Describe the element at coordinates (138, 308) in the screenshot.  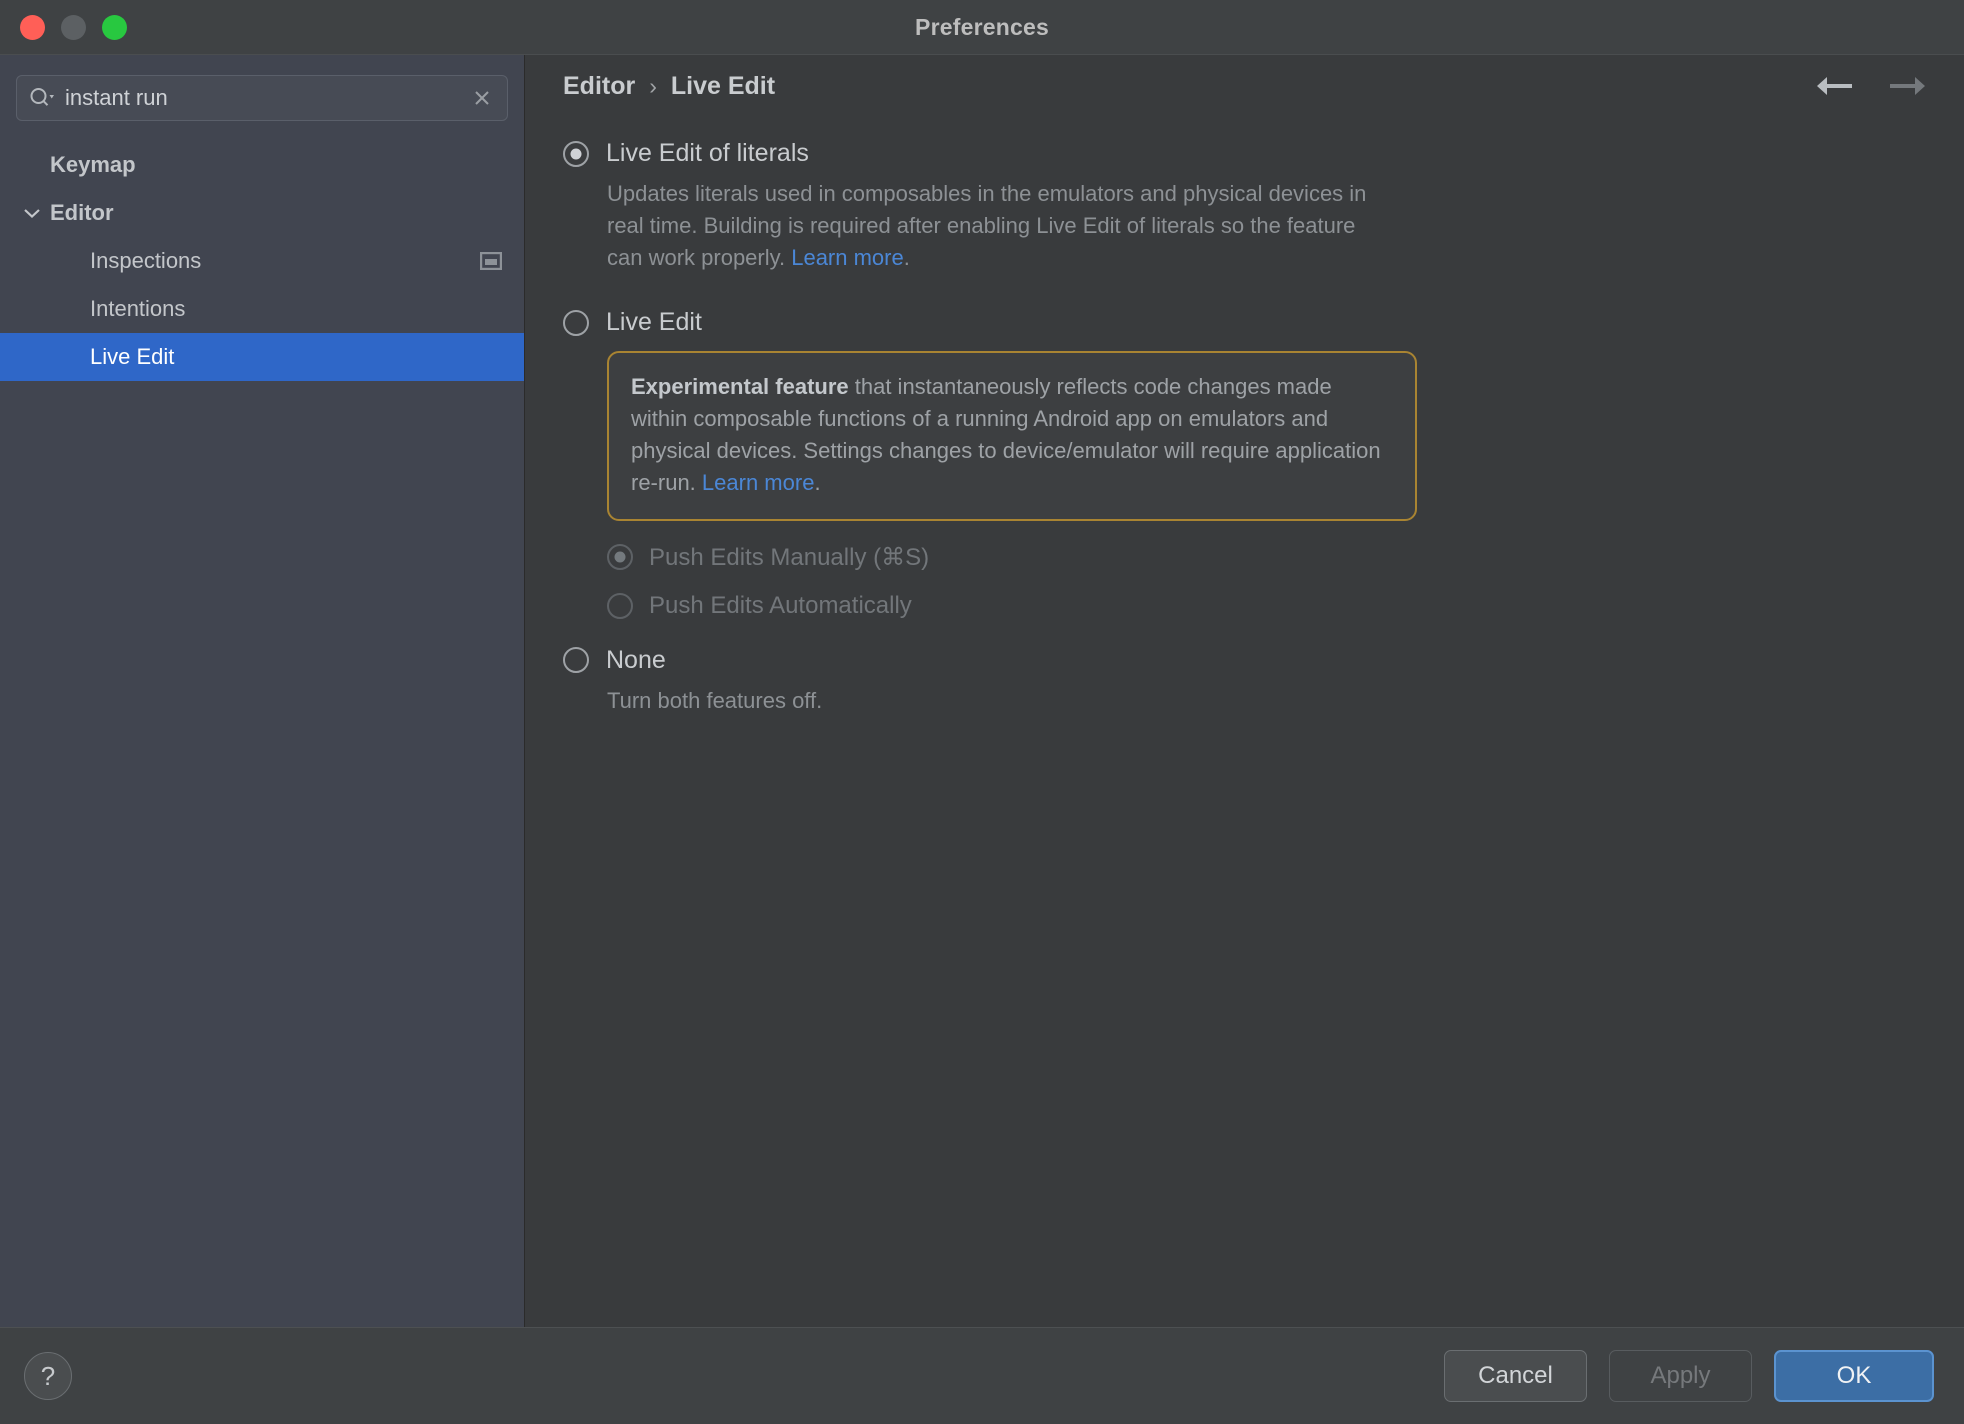
I see `sidebar-item-label: Intentions` at that location.